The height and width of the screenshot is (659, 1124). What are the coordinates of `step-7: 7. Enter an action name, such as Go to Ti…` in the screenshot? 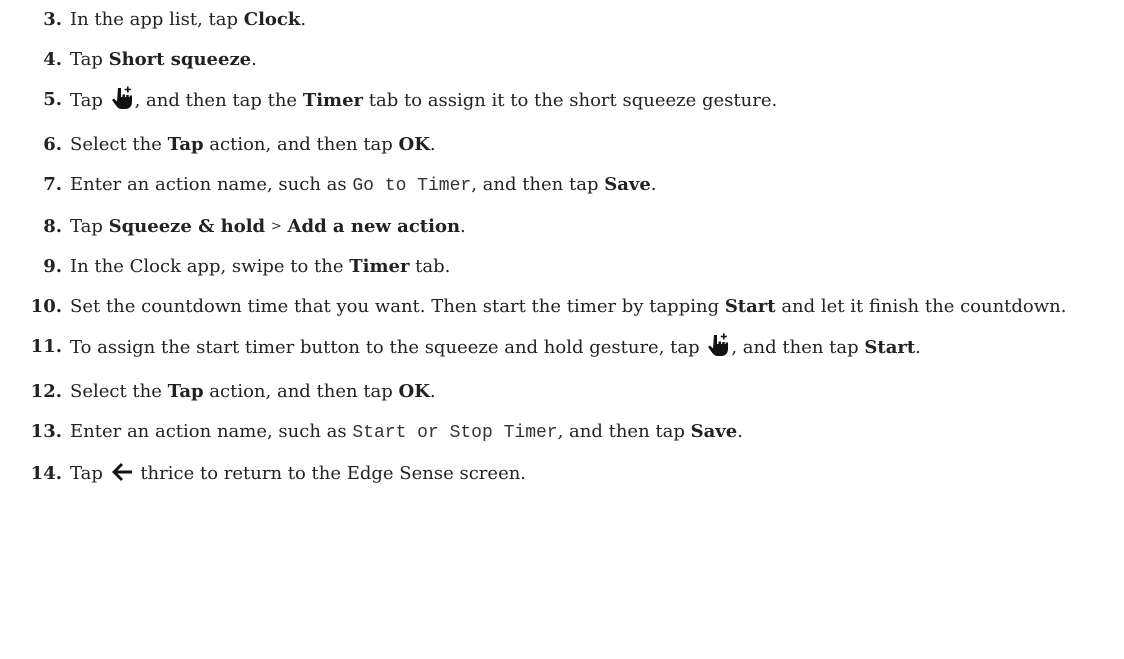 It's located at (562, 185).